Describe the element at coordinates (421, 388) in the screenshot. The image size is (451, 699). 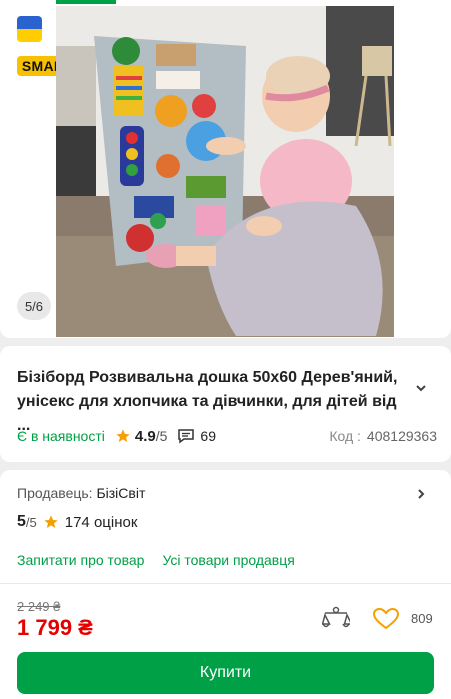
I see `chevron-down-icon` at that location.